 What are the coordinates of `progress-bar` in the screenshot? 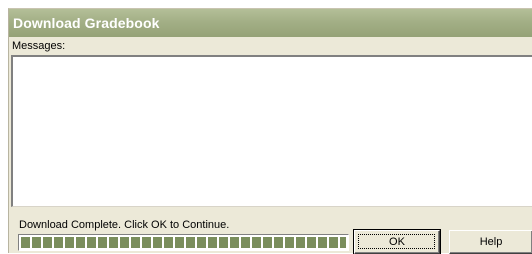 It's located at (183, 242).